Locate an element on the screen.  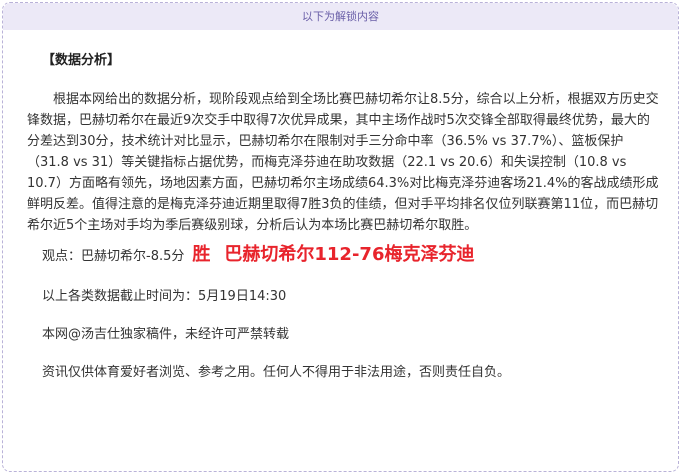
viewpoint-label: 观点：巴赫切希尔-8.5分 is located at coordinates (113, 256).